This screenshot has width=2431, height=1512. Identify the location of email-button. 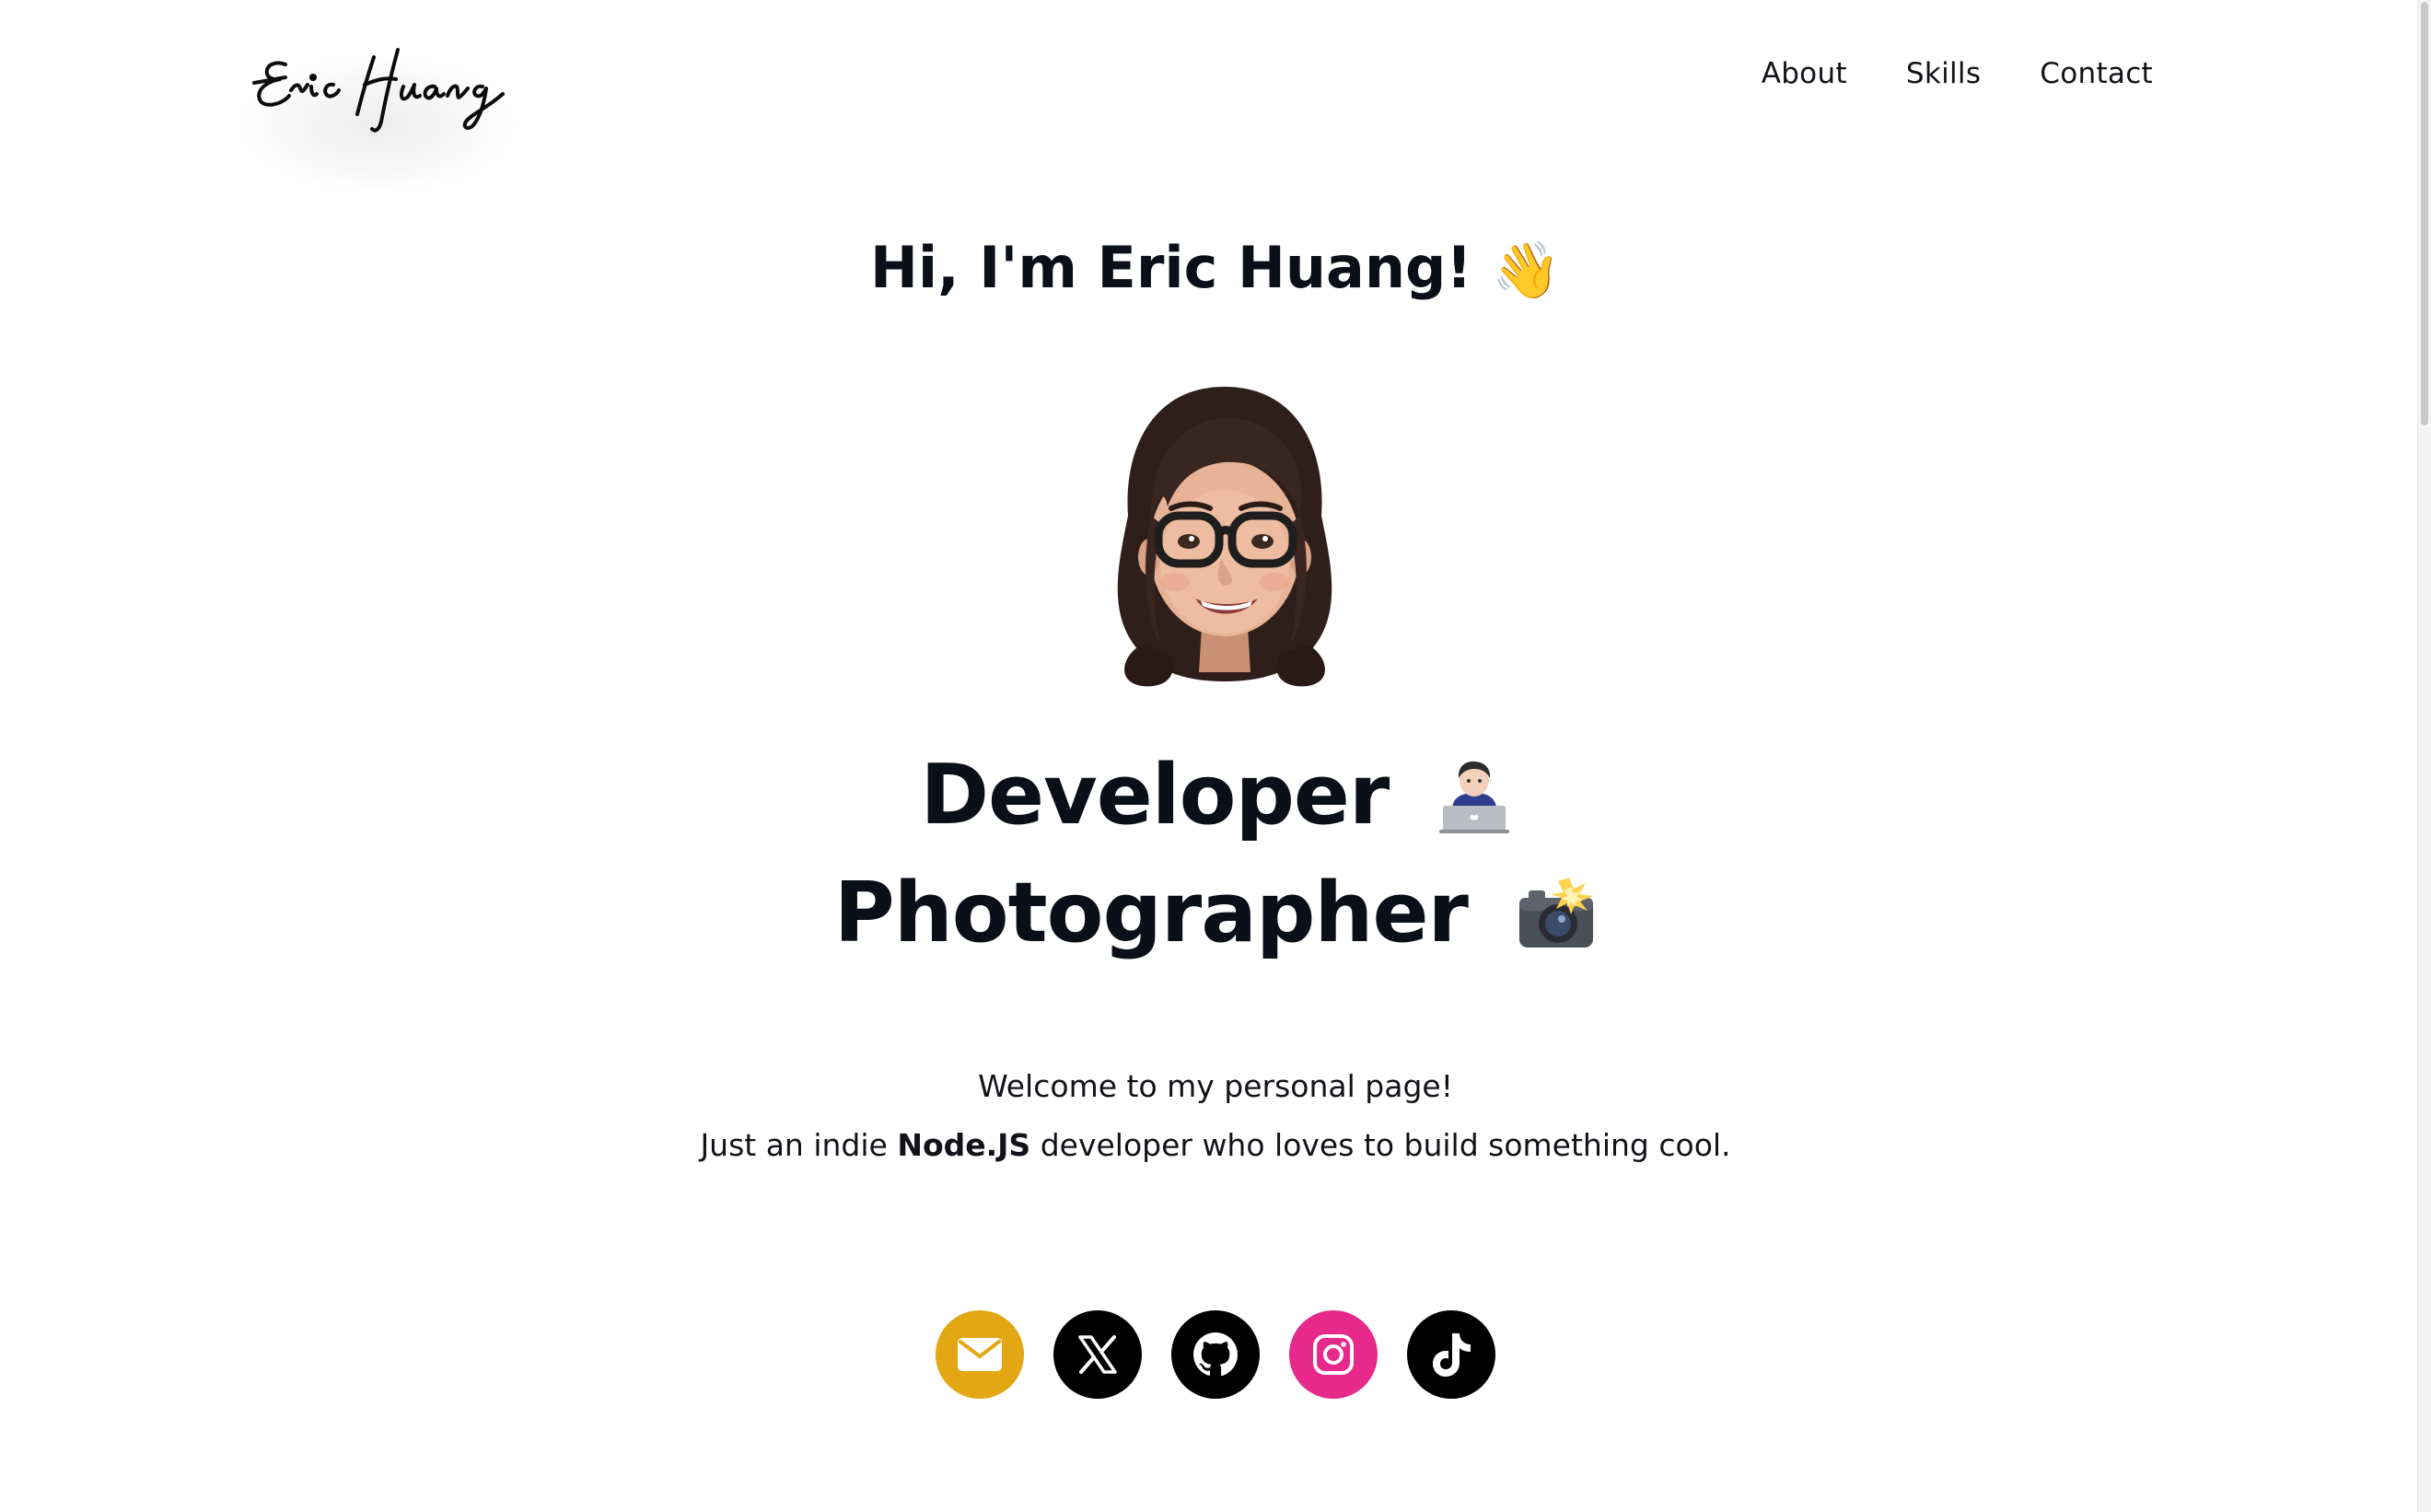
(980, 1355).